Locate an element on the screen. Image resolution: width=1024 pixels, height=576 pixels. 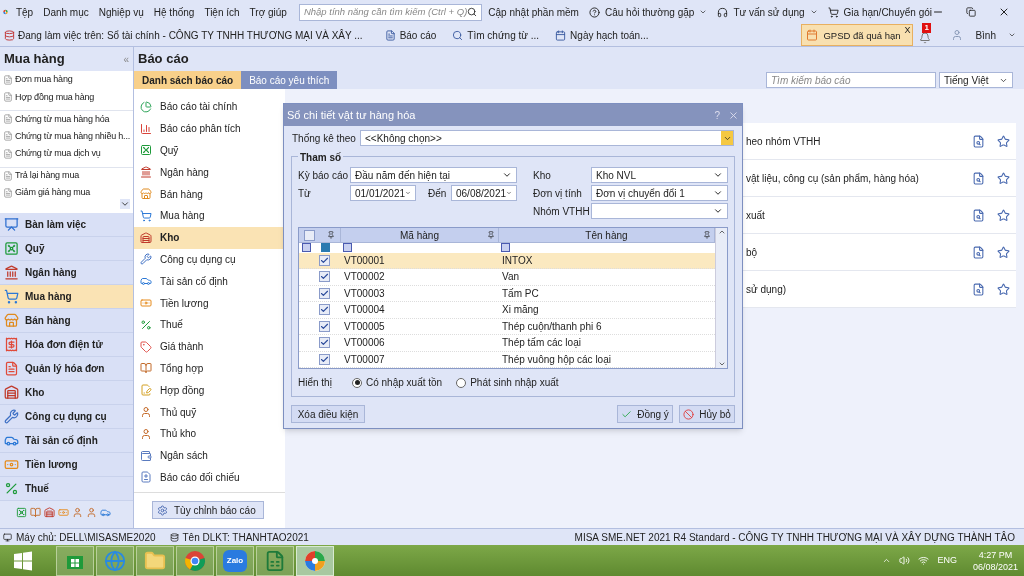
report-name: sử dụng) is located at coordinates (766, 289).